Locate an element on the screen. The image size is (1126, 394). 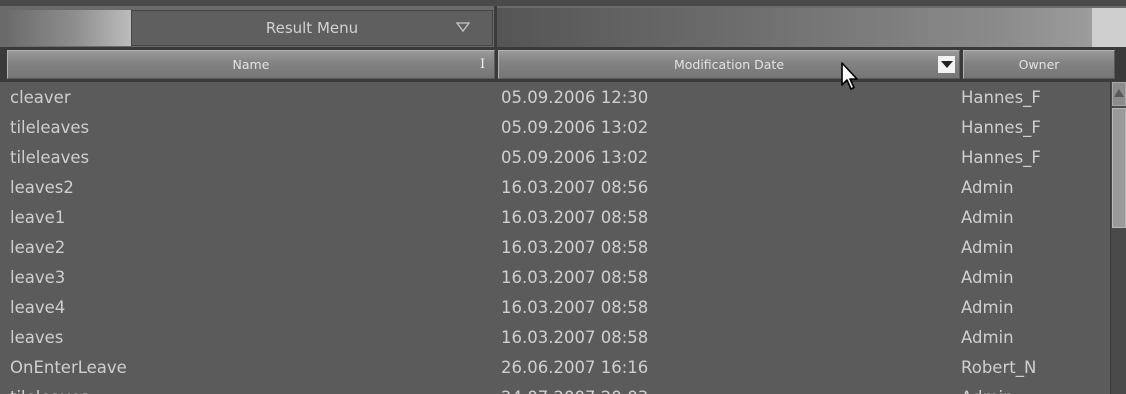
cell-modification-date: 16.03.2007 08:56 is located at coordinates (575, 187).